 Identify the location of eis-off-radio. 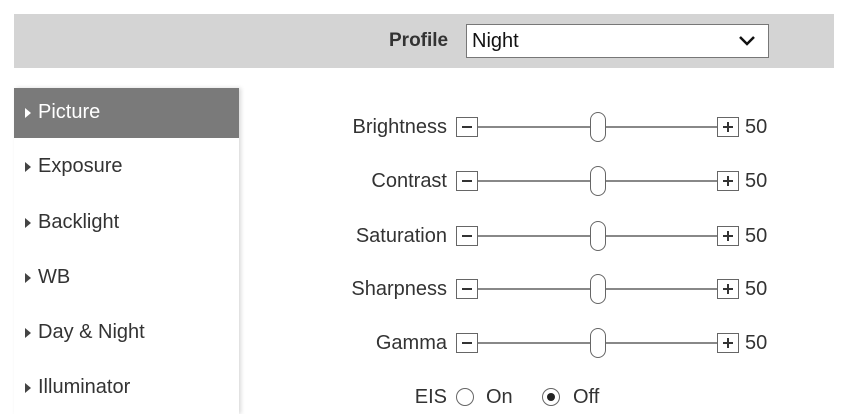
(551, 397).